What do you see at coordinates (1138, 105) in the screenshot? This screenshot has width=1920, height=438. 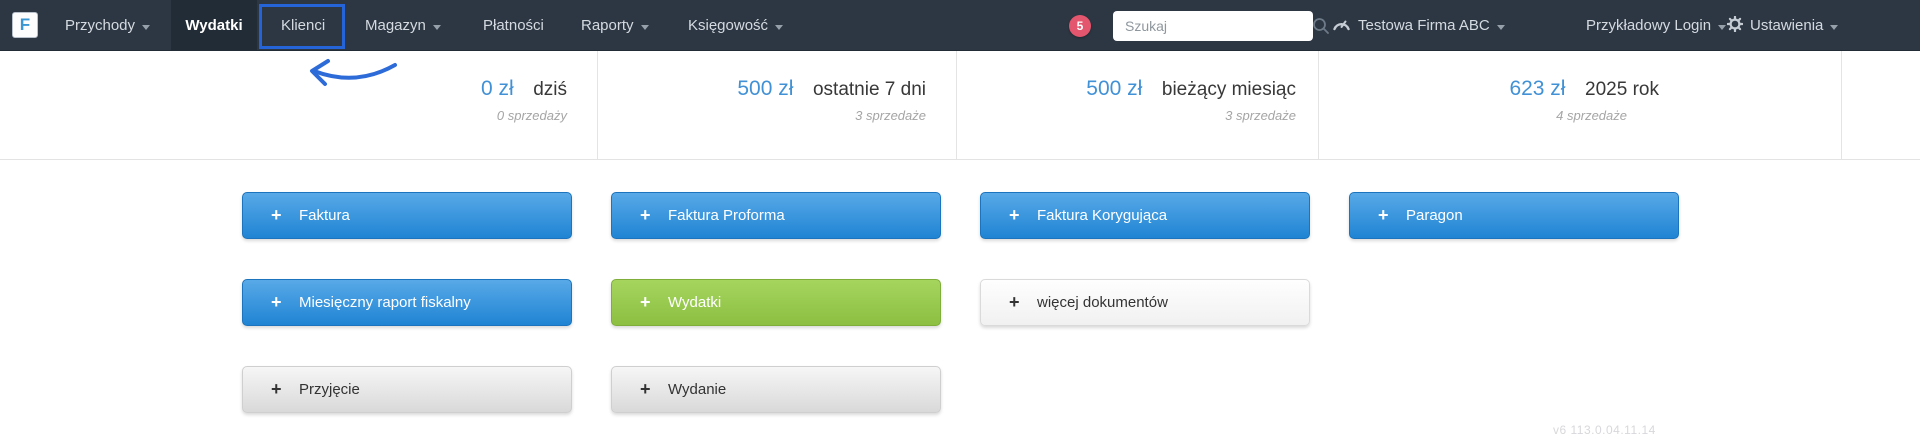 I see `stat-cell-current-month: 500 zł bieżący miesiąc 3 sprzedaże` at bounding box center [1138, 105].